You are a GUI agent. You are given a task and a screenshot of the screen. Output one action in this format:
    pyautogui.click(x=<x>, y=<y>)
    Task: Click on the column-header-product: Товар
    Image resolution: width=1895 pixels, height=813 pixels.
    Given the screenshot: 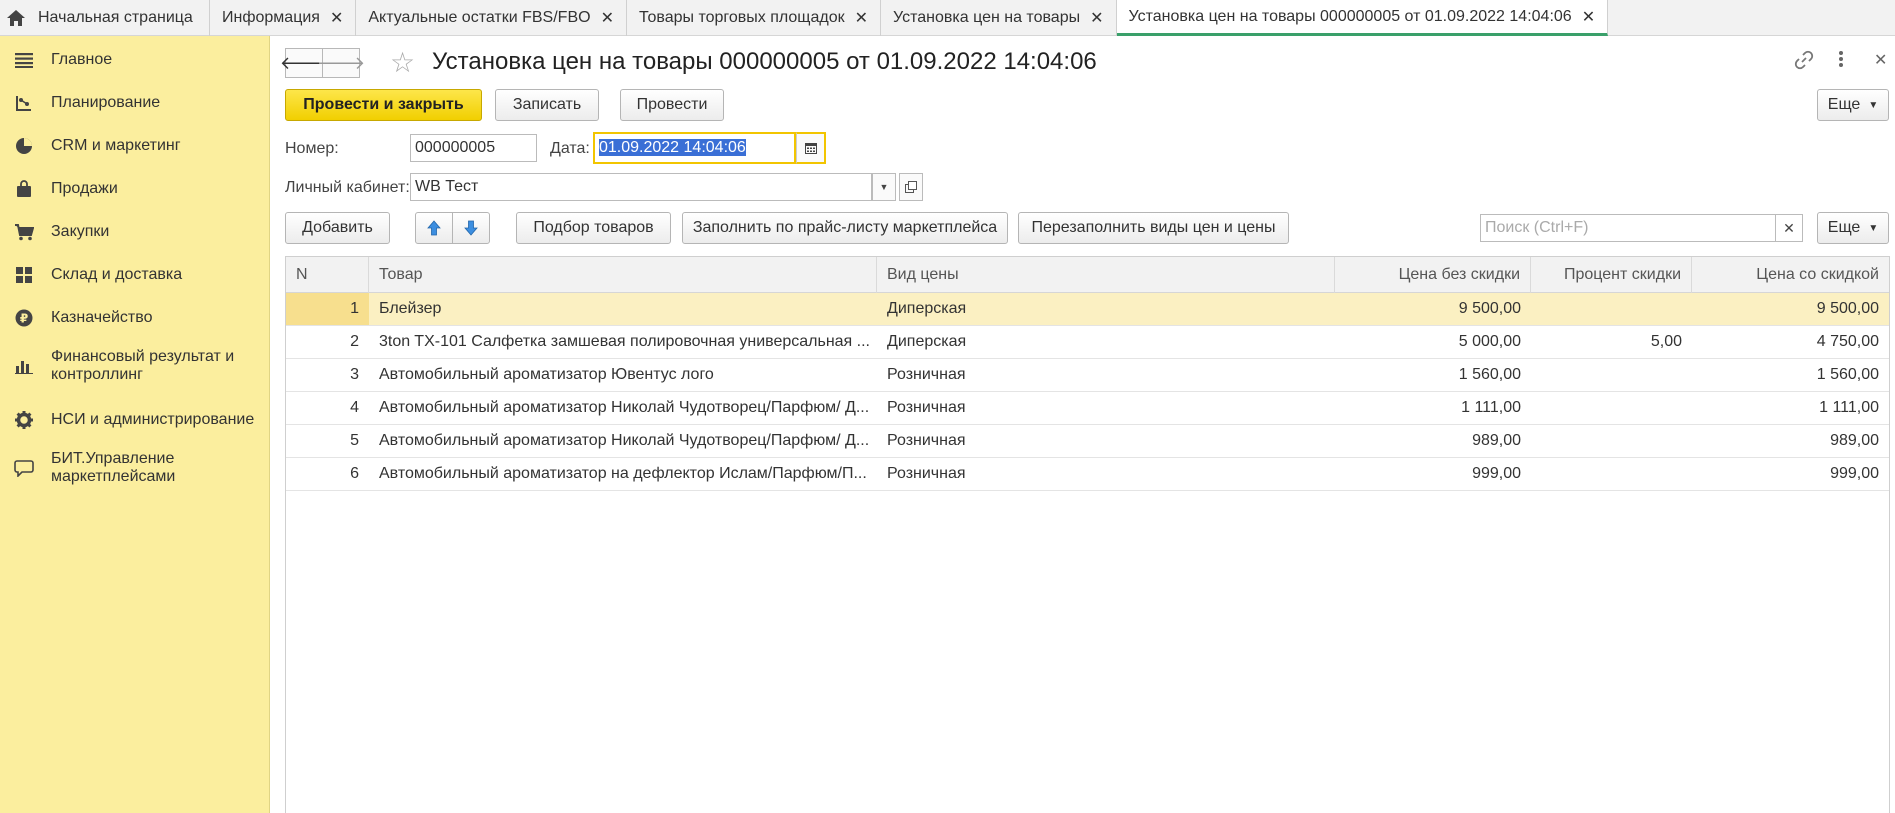 What is the action you would take?
    pyautogui.click(x=623, y=275)
    